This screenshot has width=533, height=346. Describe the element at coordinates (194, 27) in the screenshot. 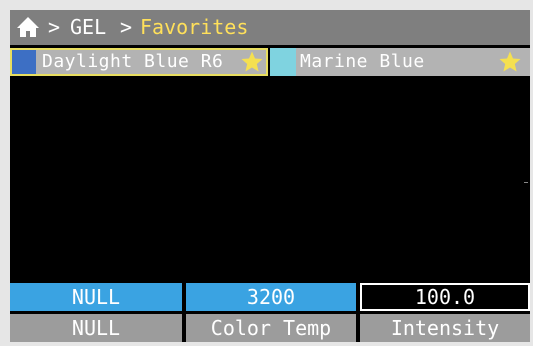

I see `breadcrumb-favorites: Favorites` at that location.